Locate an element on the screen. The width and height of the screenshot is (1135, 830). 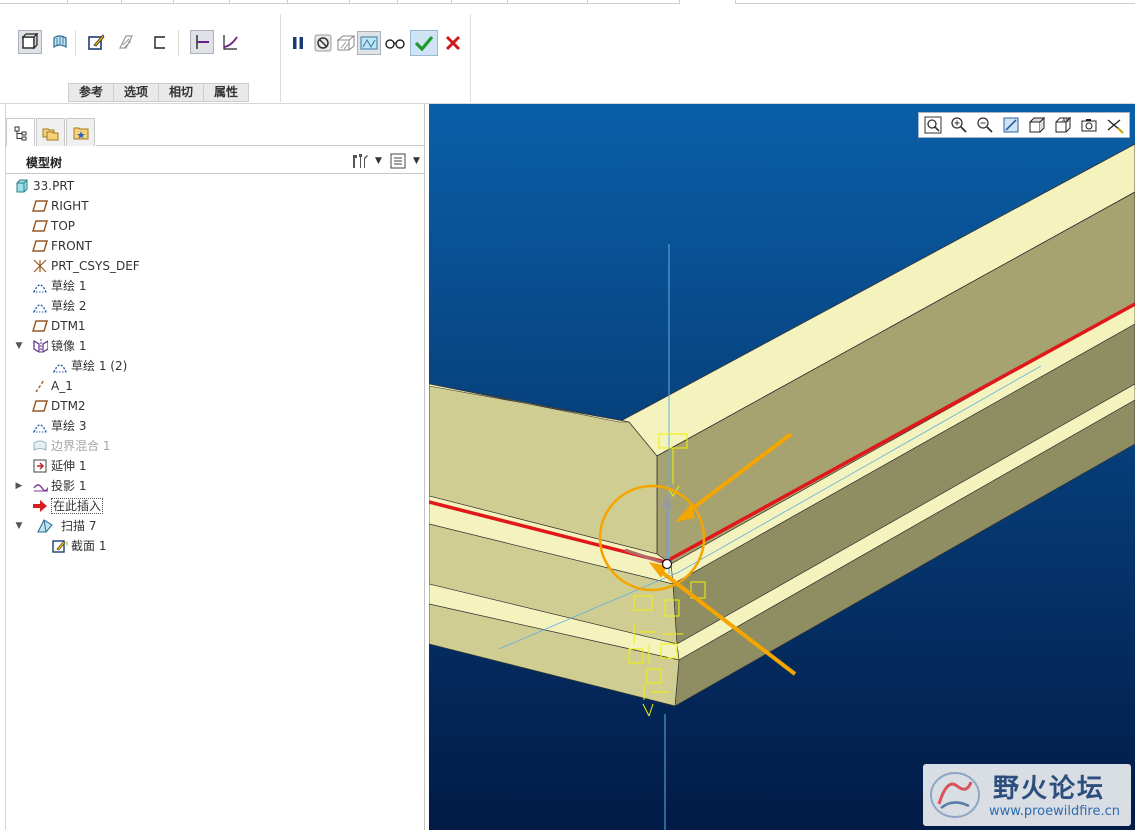
constant-section-button is located at coordinates (202, 42).